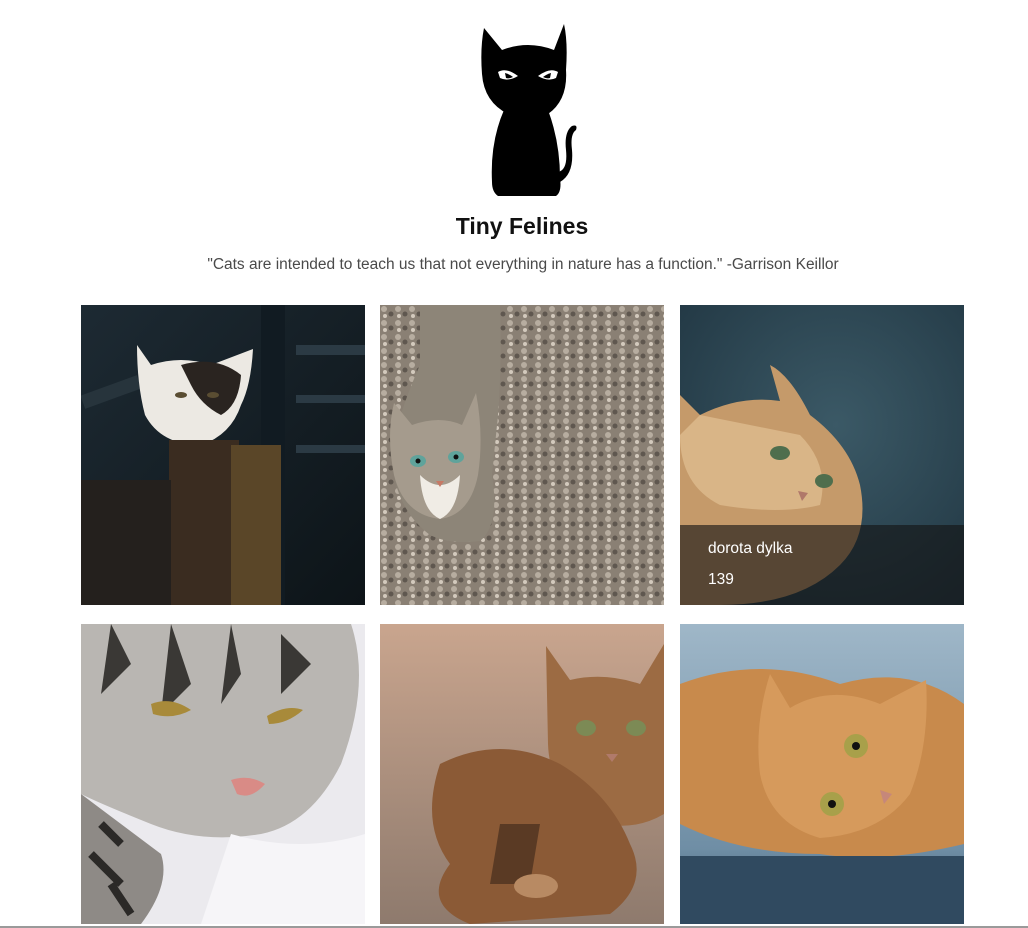  Describe the element at coordinates (822, 565) in the screenshot. I see `photo-info-overlay: dorota dylka 139` at that location.